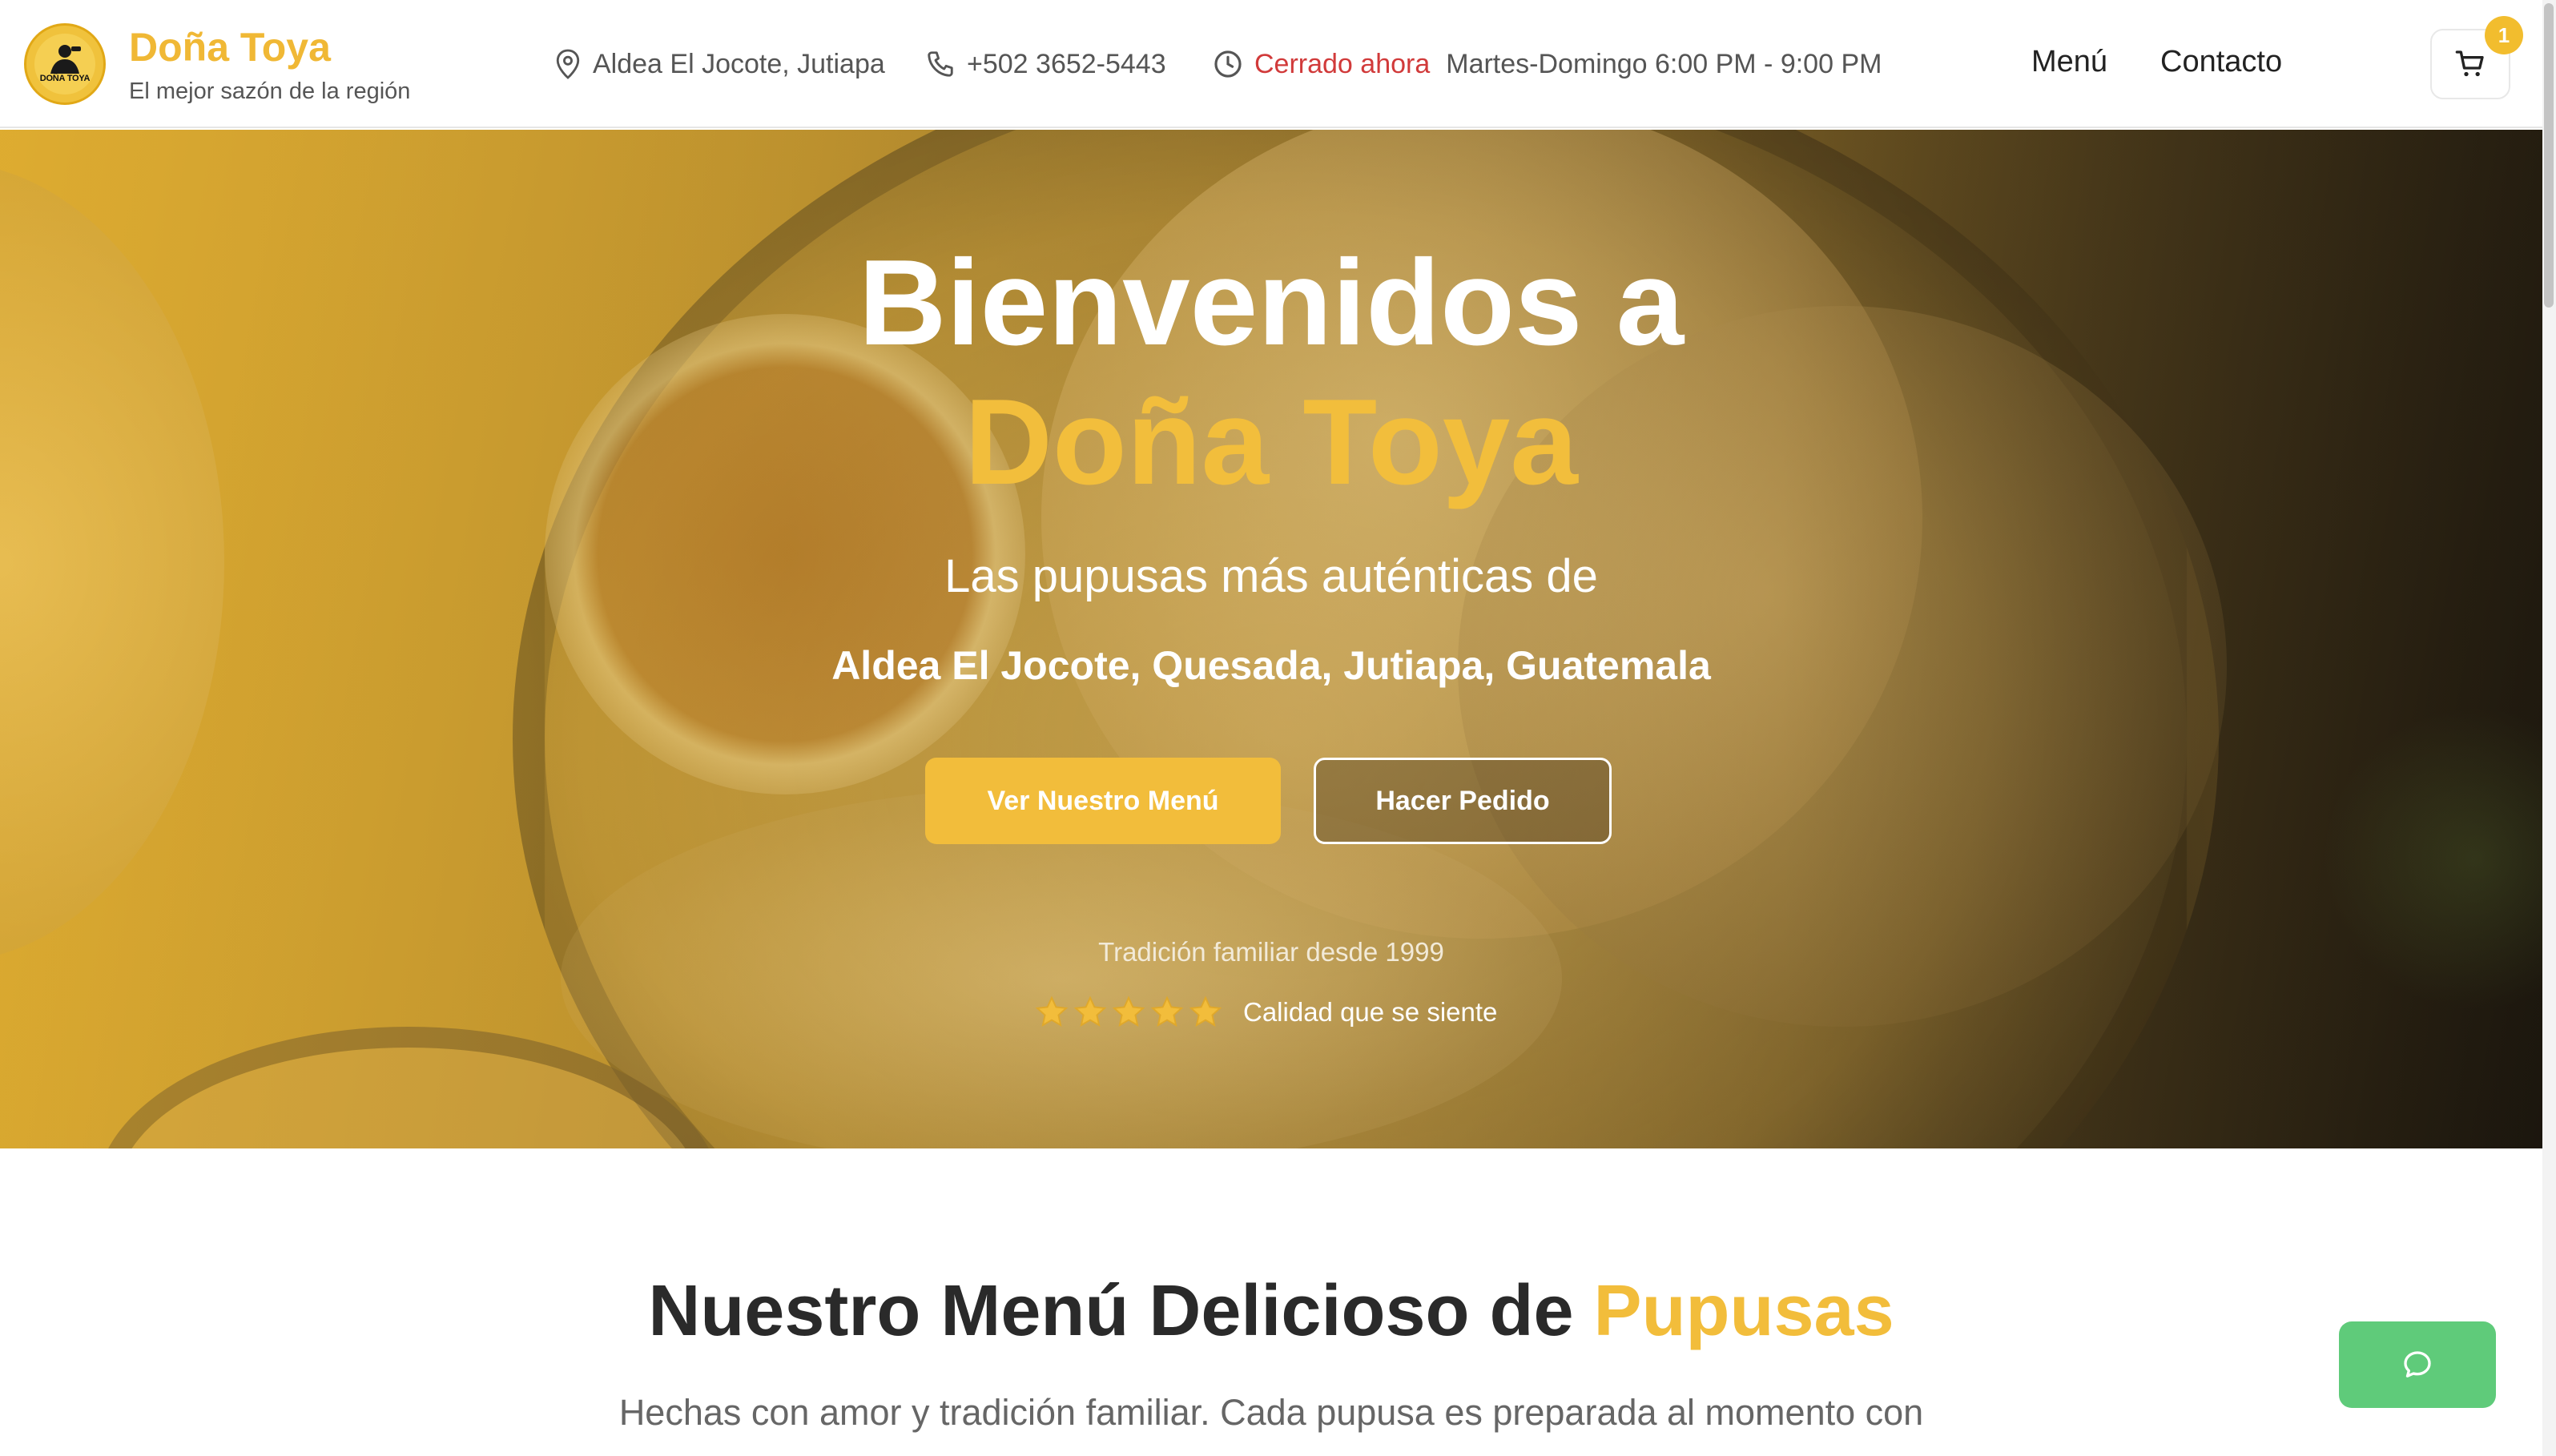  I want to click on brand-name: Doña Toya, so click(230, 47).